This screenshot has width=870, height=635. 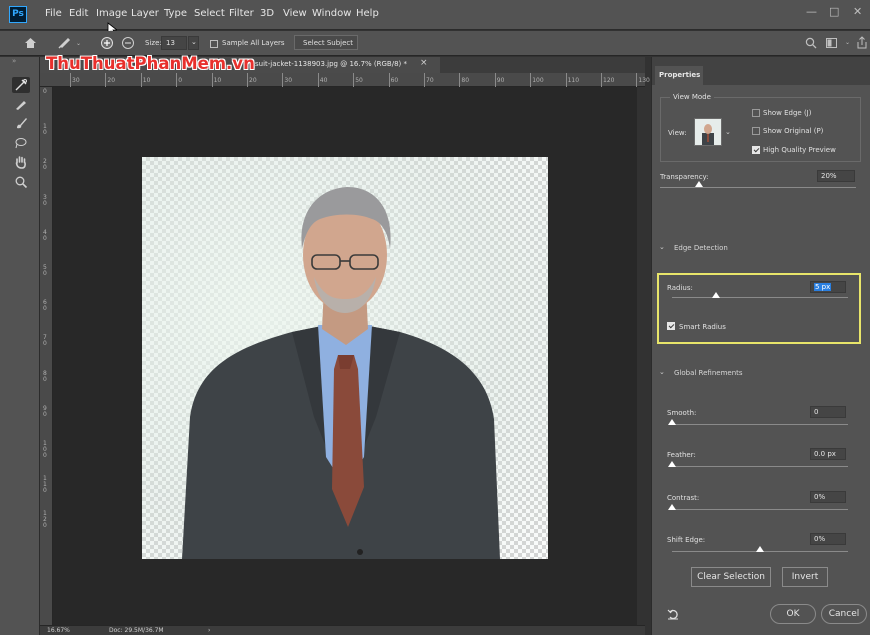 I want to click on quick-selection-icon, so click(x=21, y=85).